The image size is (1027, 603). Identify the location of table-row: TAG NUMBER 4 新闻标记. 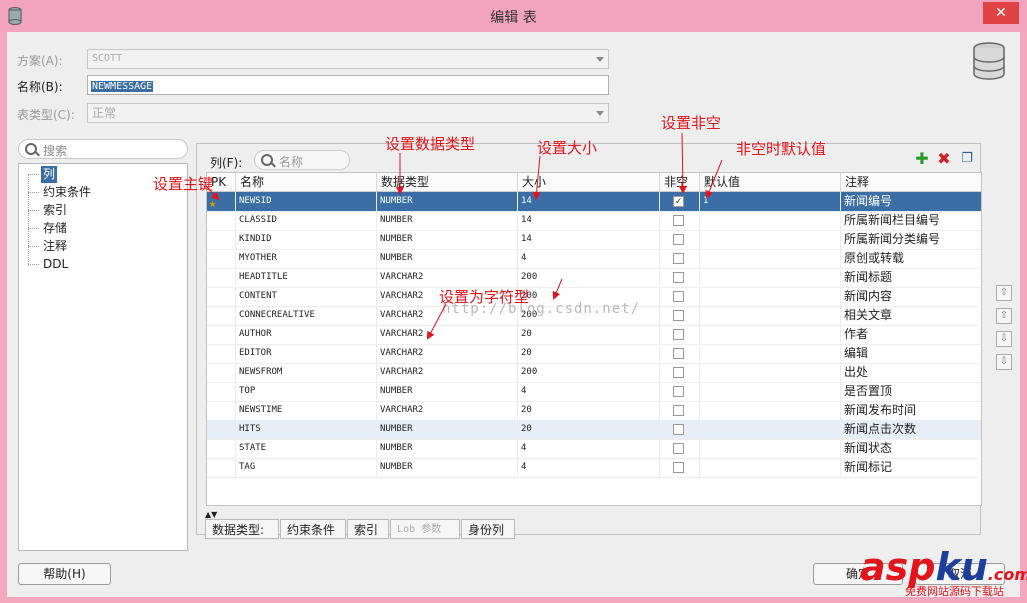
(594, 468).